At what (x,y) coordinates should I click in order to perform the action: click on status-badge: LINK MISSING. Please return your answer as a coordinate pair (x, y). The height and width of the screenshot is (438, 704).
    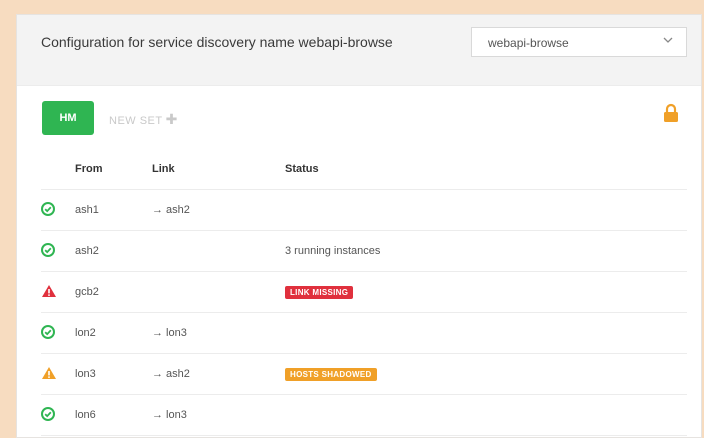
    Looking at the image, I should click on (319, 292).